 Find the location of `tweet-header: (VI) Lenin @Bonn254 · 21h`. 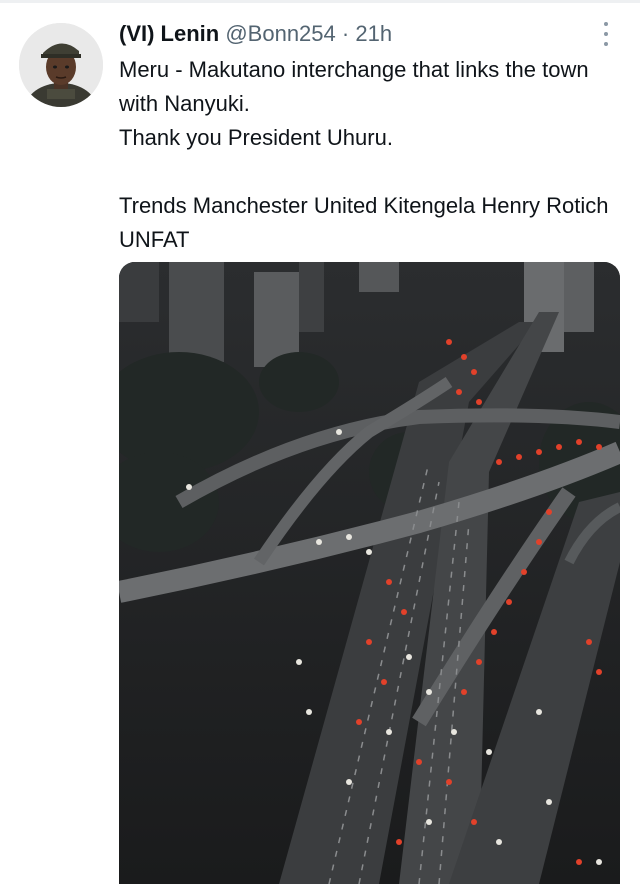

tweet-header: (VI) Lenin @Bonn254 · 21h is located at coordinates (255, 34).